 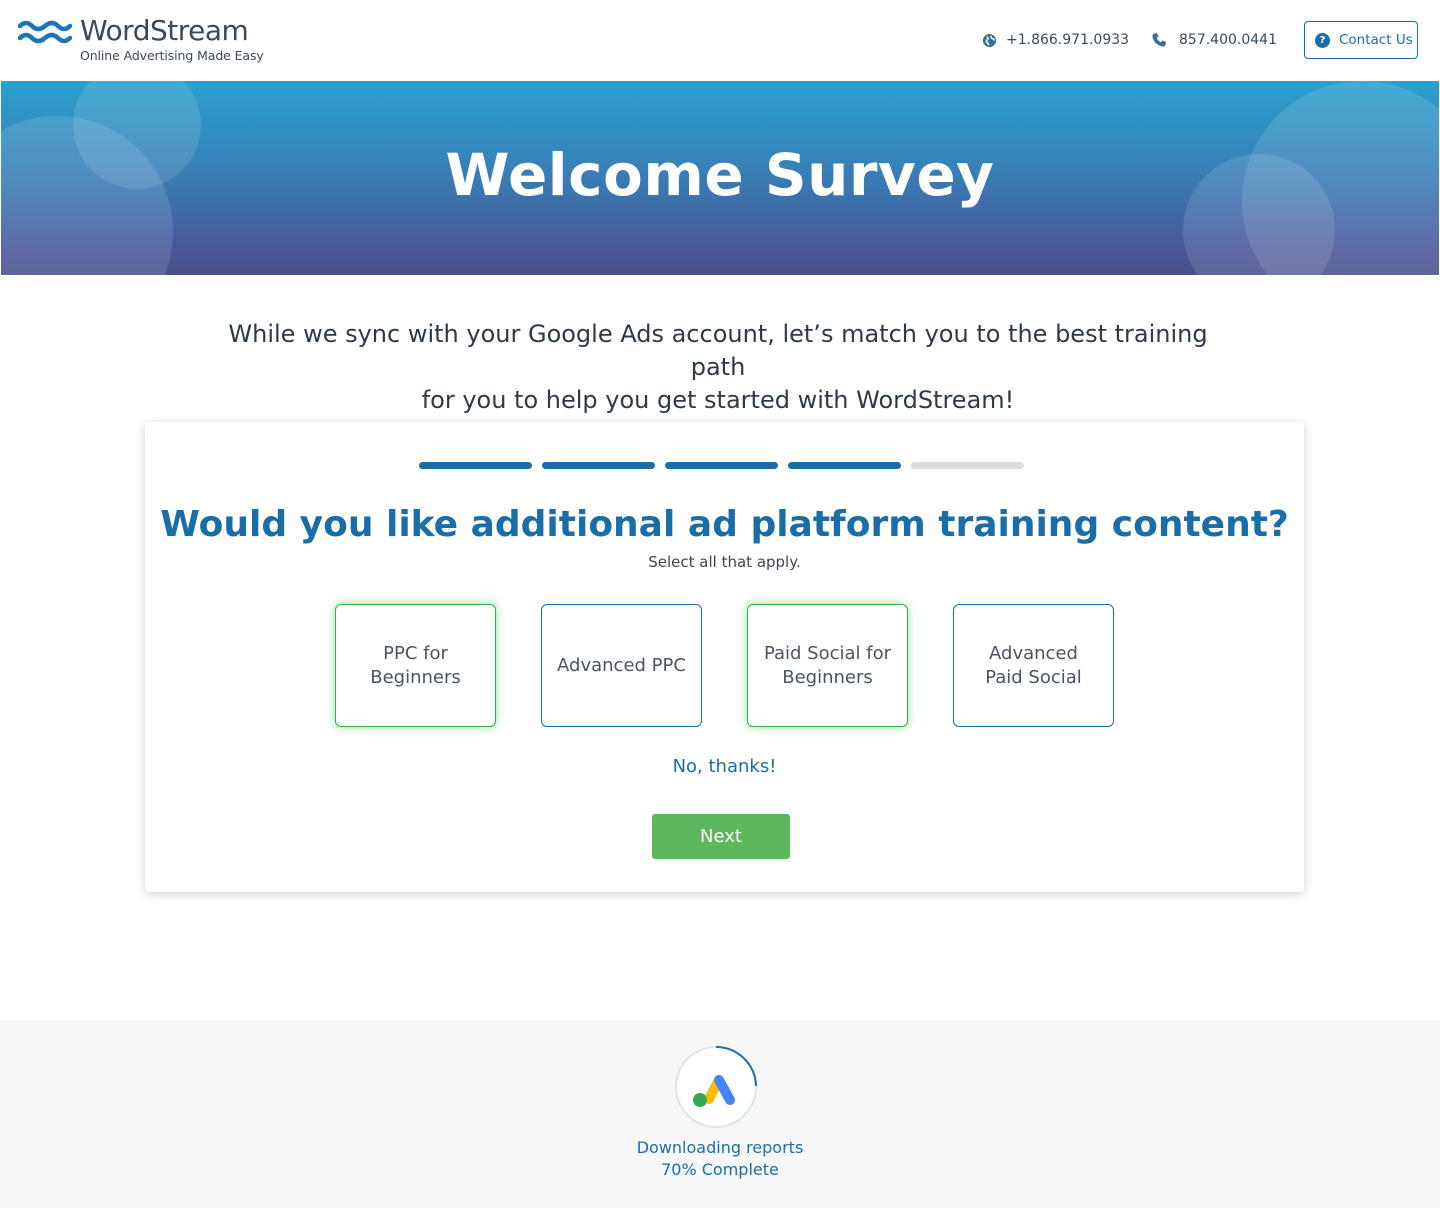 I want to click on logo-name: WordStream, so click(x=164, y=30).